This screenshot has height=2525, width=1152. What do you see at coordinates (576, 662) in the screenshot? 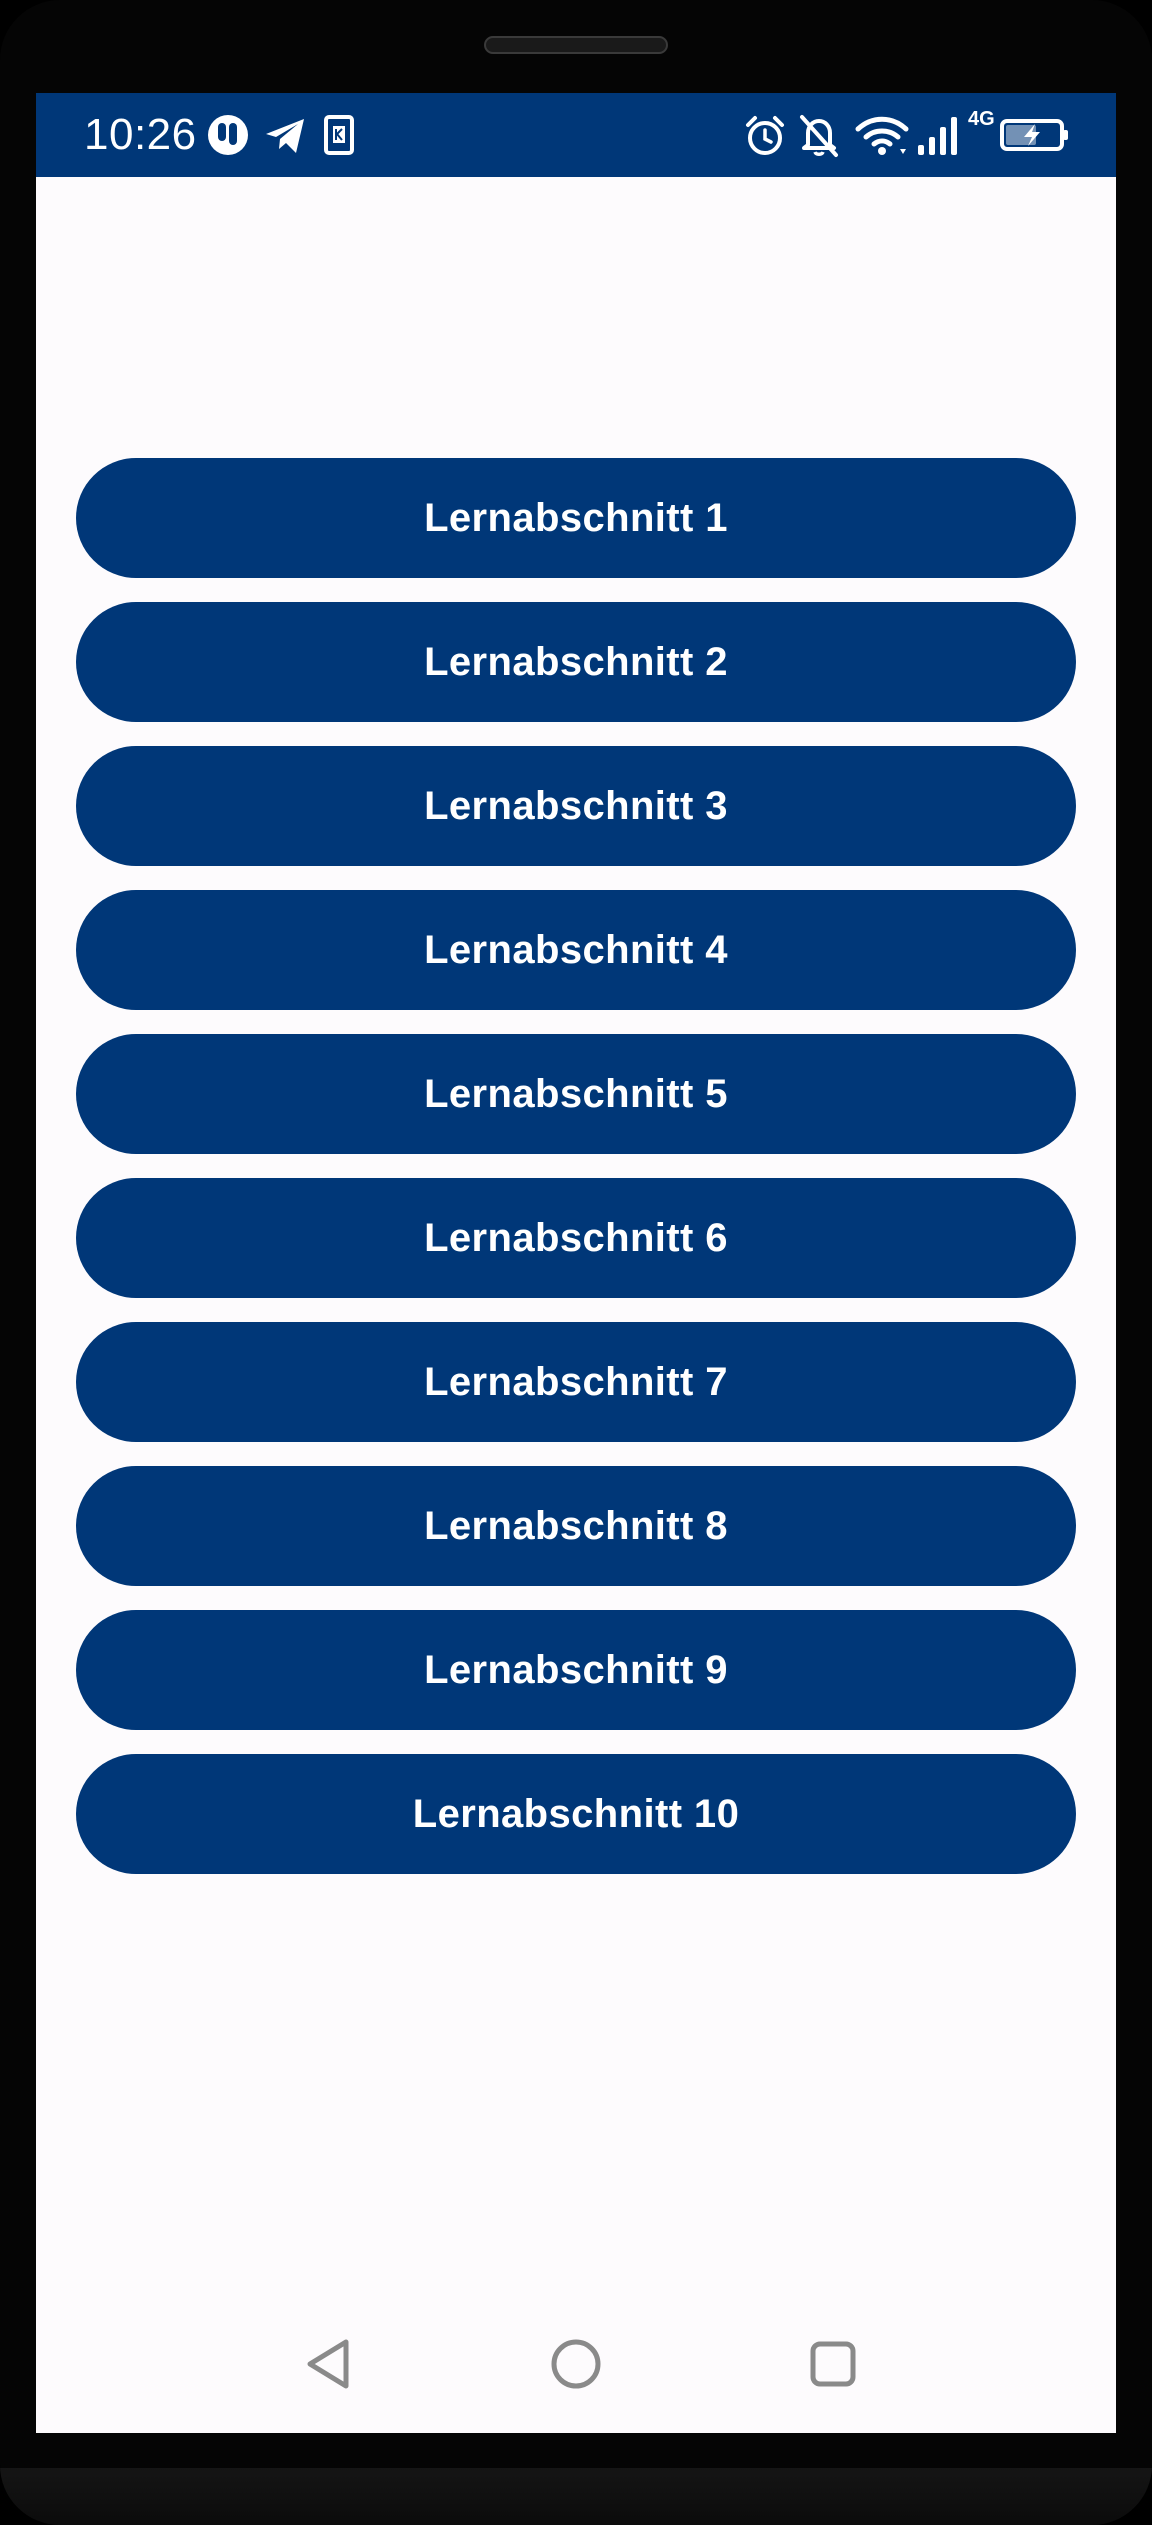
I see `lesson-button-2: Lernabschnitt 2` at bounding box center [576, 662].